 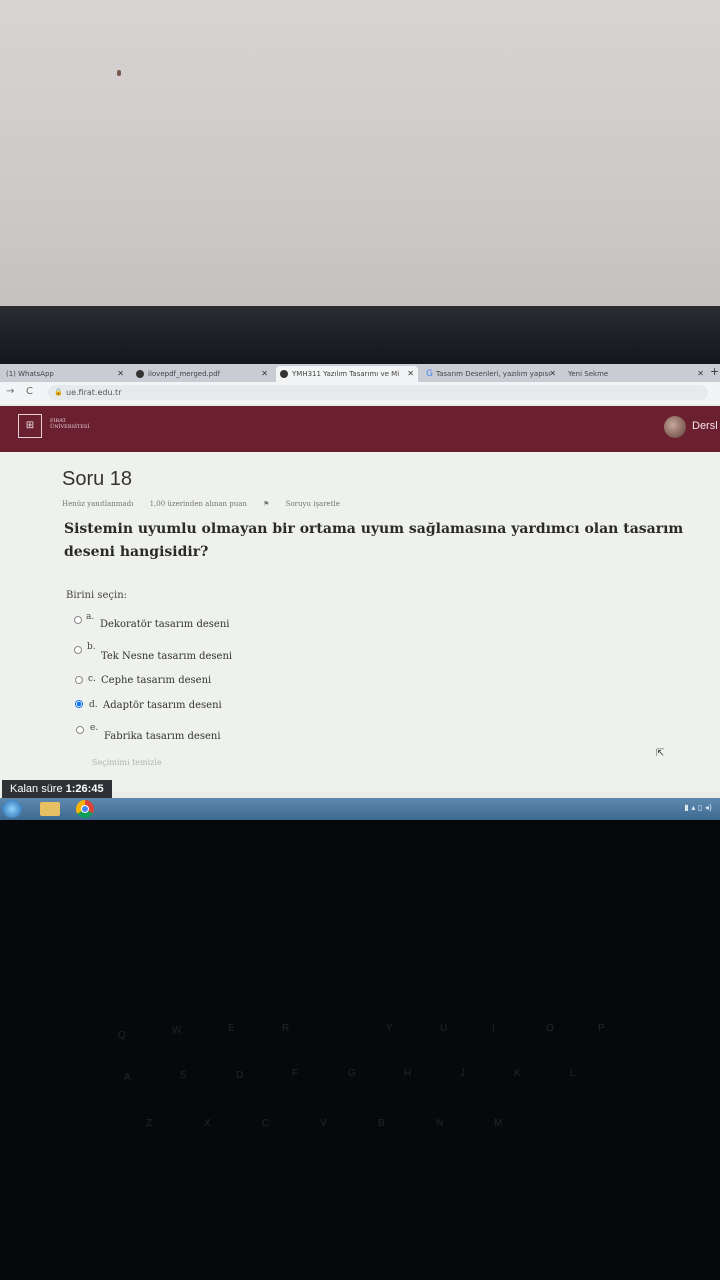 What do you see at coordinates (295, 1073) in the screenshot?
I see `keyboard-key: F` at bounding box center [295, 1073].